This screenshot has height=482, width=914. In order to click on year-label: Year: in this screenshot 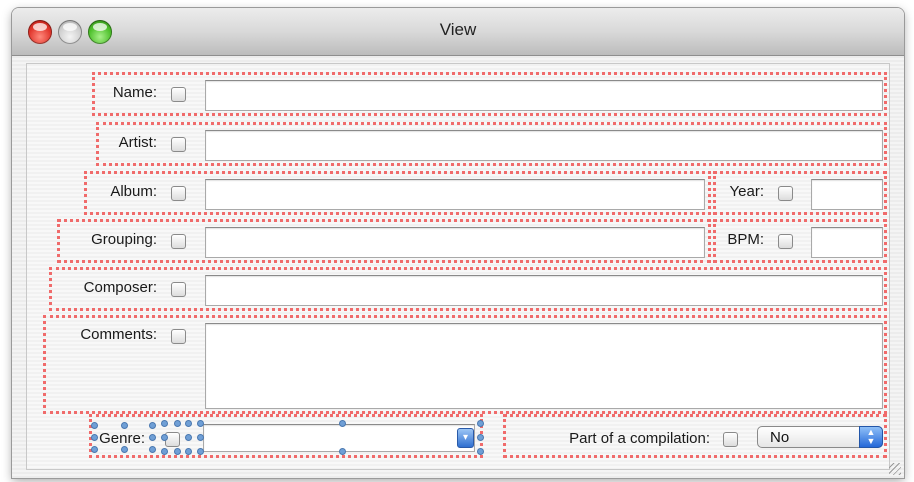, I will do `click(746, 191)`.